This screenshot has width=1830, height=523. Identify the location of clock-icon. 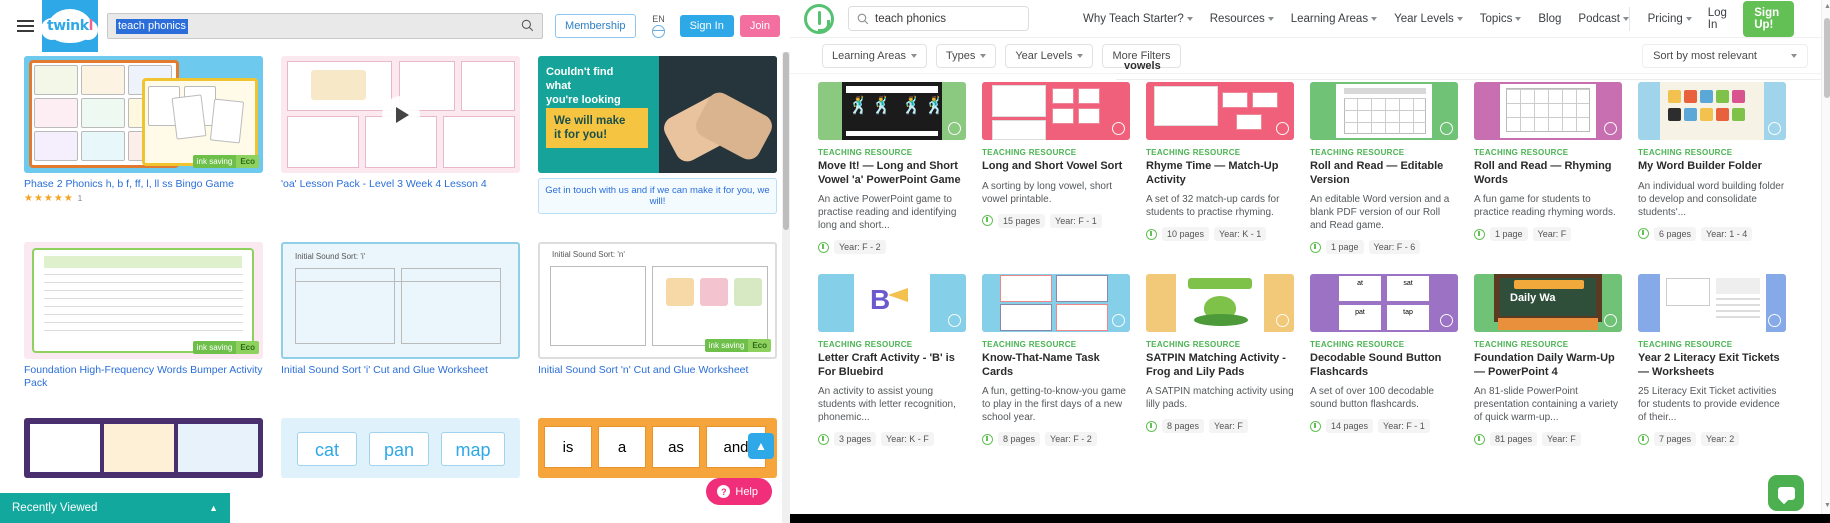
(1643, 439).